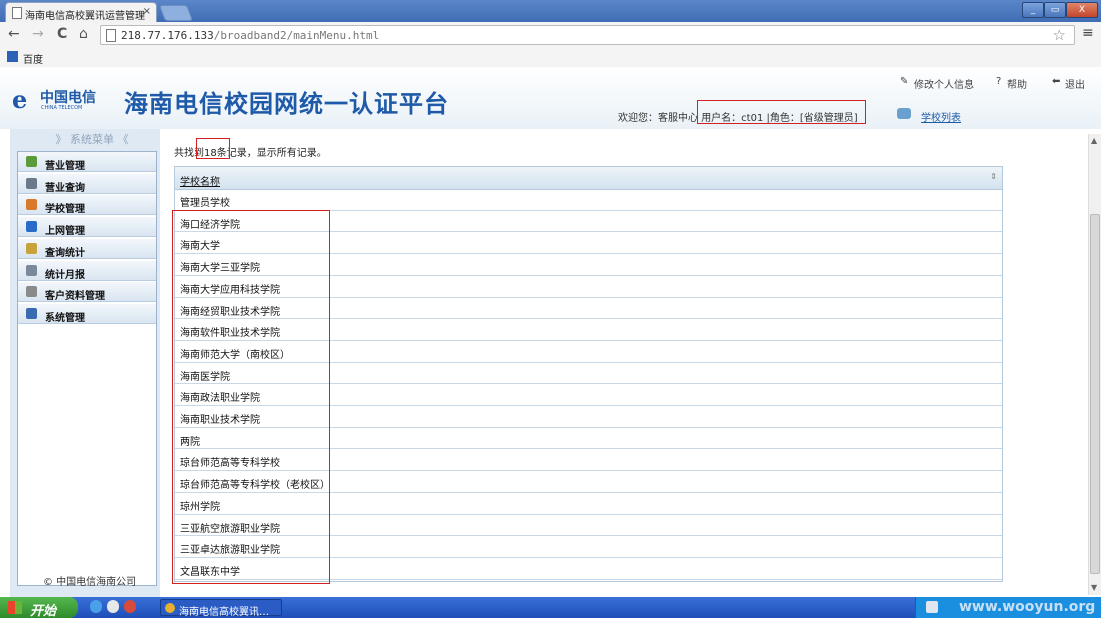 Image resolution: width=1101 pixels, height=619 pixels. Describe the element at coordinates (38, 34) in the screenshot. I see `forward-icon: →` at that location.